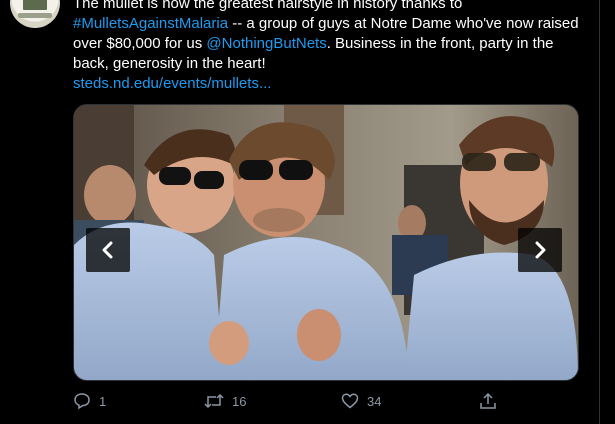  What do you see at coordinates (35, 5) in the screenshot?
I see `avatar-logo-icon` at bounding box center [35, 5].